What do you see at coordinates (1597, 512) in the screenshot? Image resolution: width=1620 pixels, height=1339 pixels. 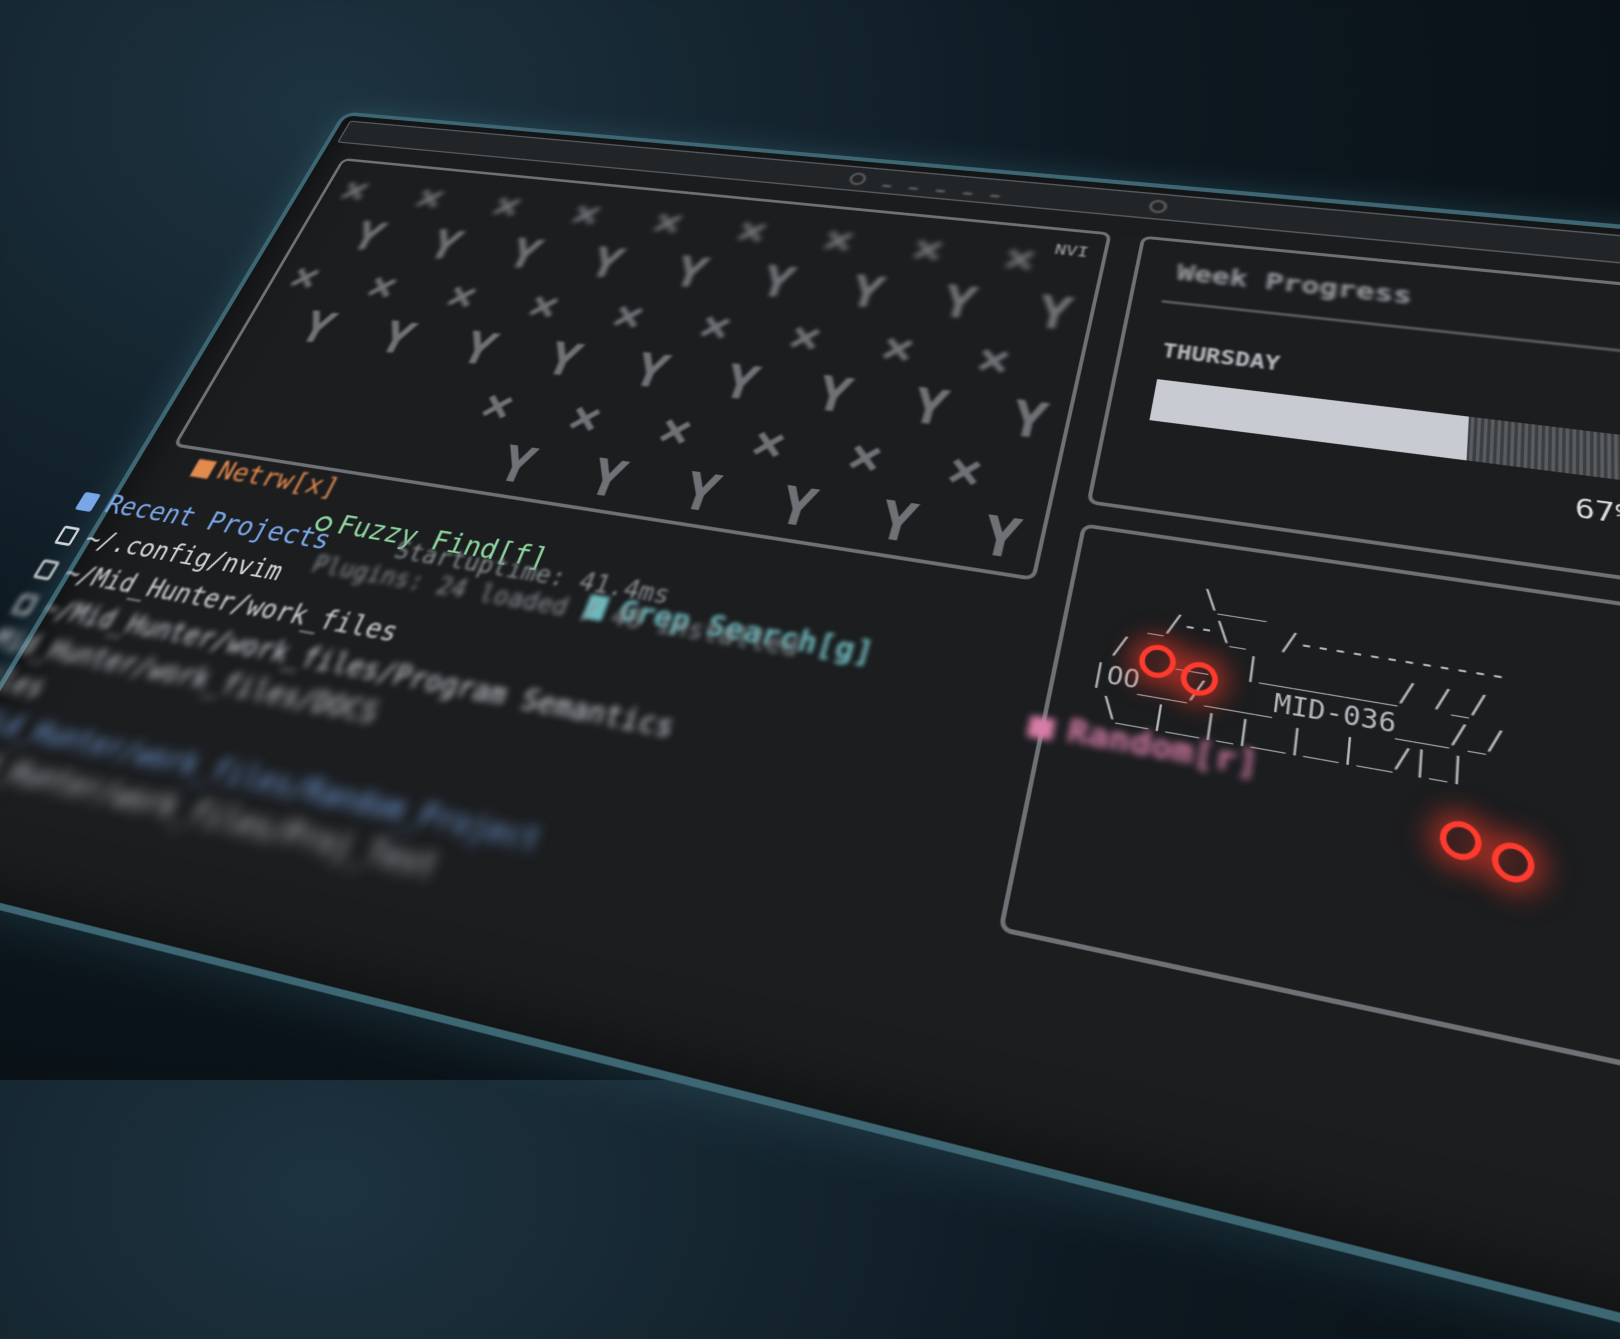 I see `progress-percent: 67%` at bounding box center [1597, 512].